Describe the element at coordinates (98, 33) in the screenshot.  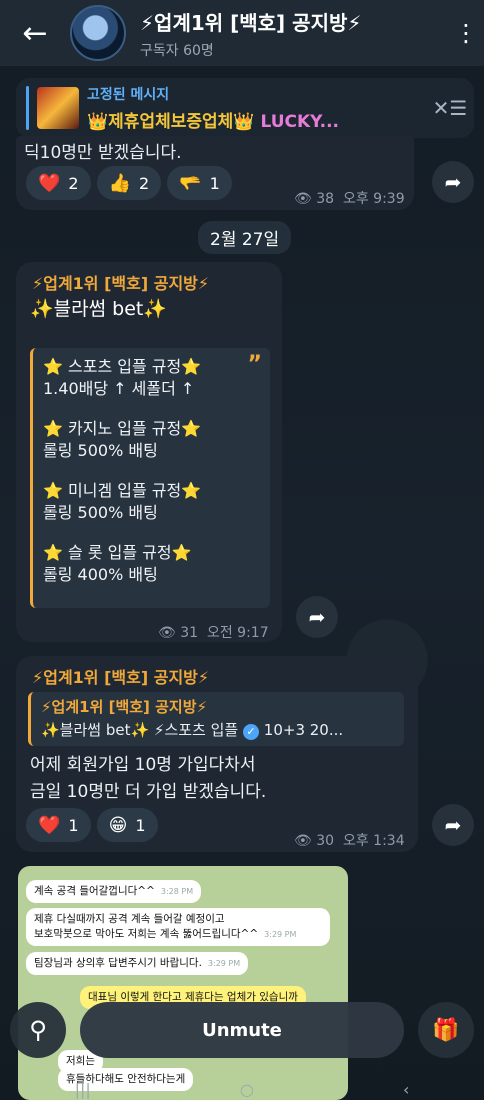
I see `avatar` at that location.